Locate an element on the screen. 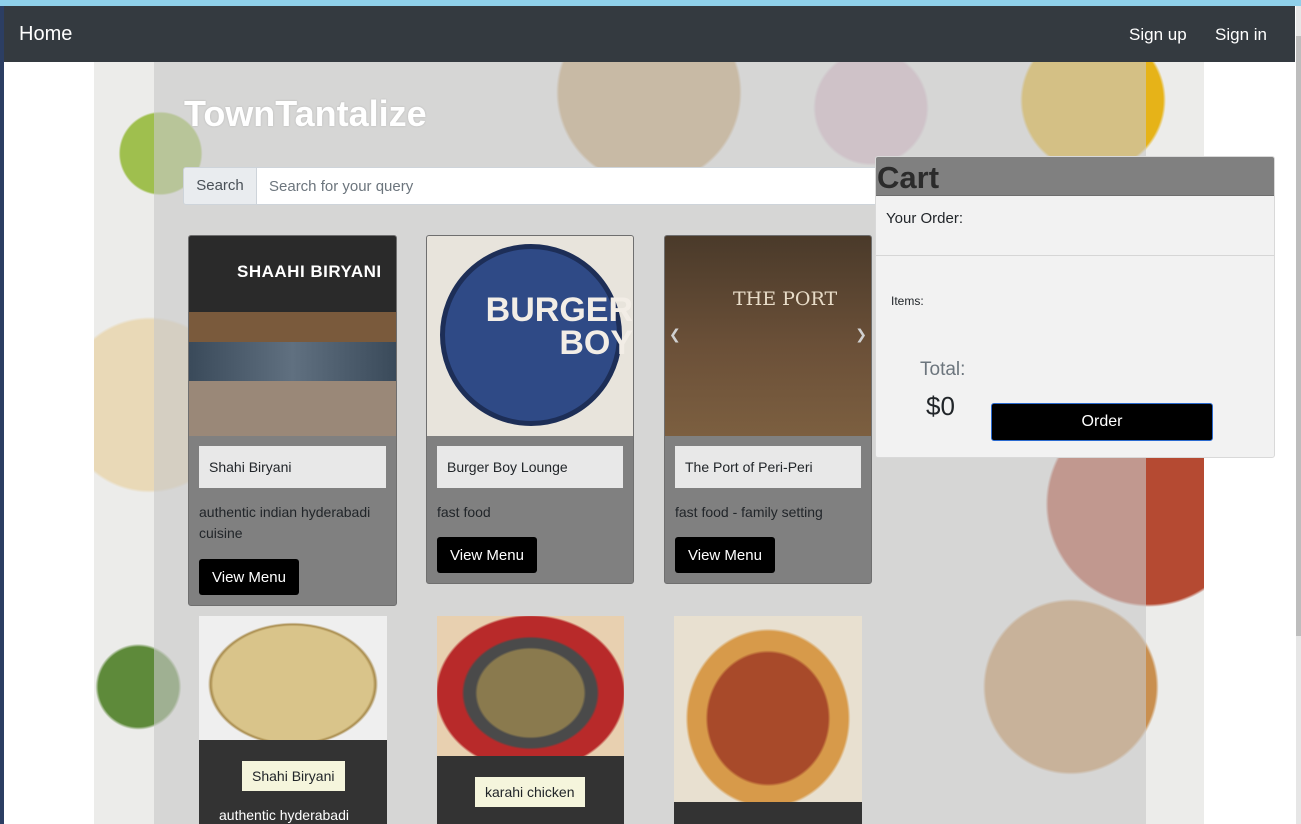 The height and width of the screenshot is (824, 1301). nav-home-link: Home is located at coordinates (45, 34).